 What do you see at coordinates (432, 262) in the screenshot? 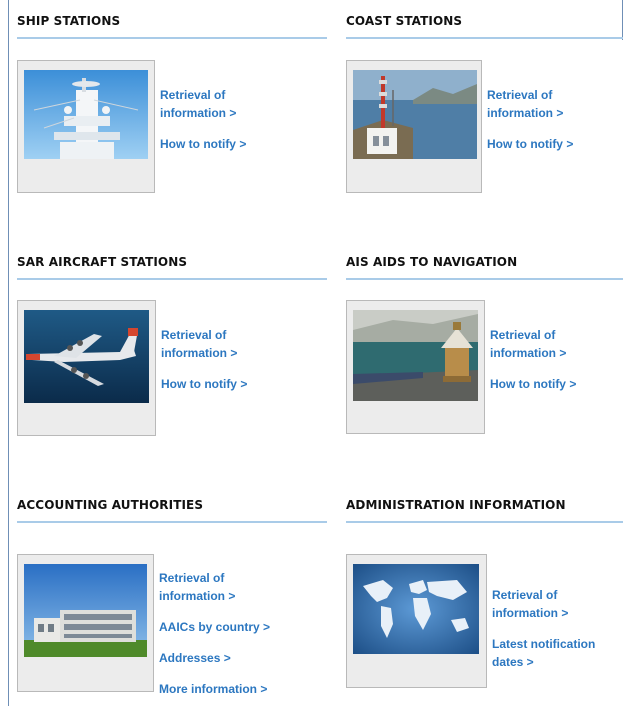
I see `section-title: AIS AIDS TO NAVIGATION` at bounding box center [432, 262].